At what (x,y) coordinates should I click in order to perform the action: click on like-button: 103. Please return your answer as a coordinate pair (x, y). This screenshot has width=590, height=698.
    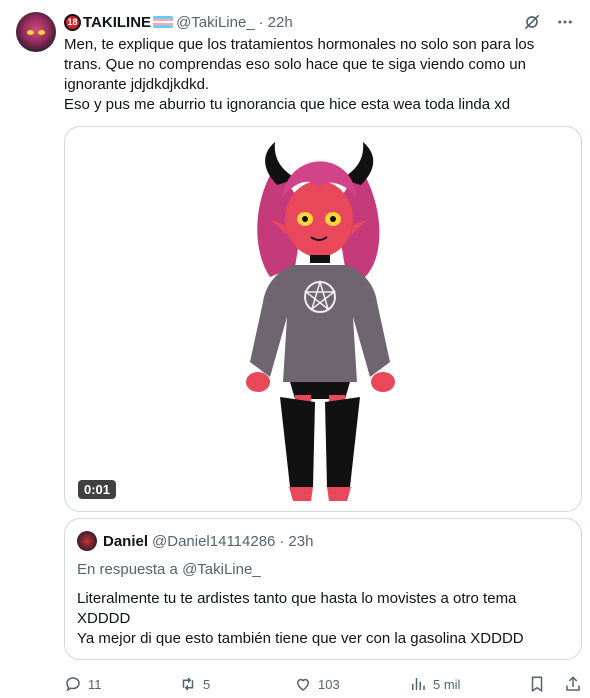
    Looking at the image, I should click on (351, 684).